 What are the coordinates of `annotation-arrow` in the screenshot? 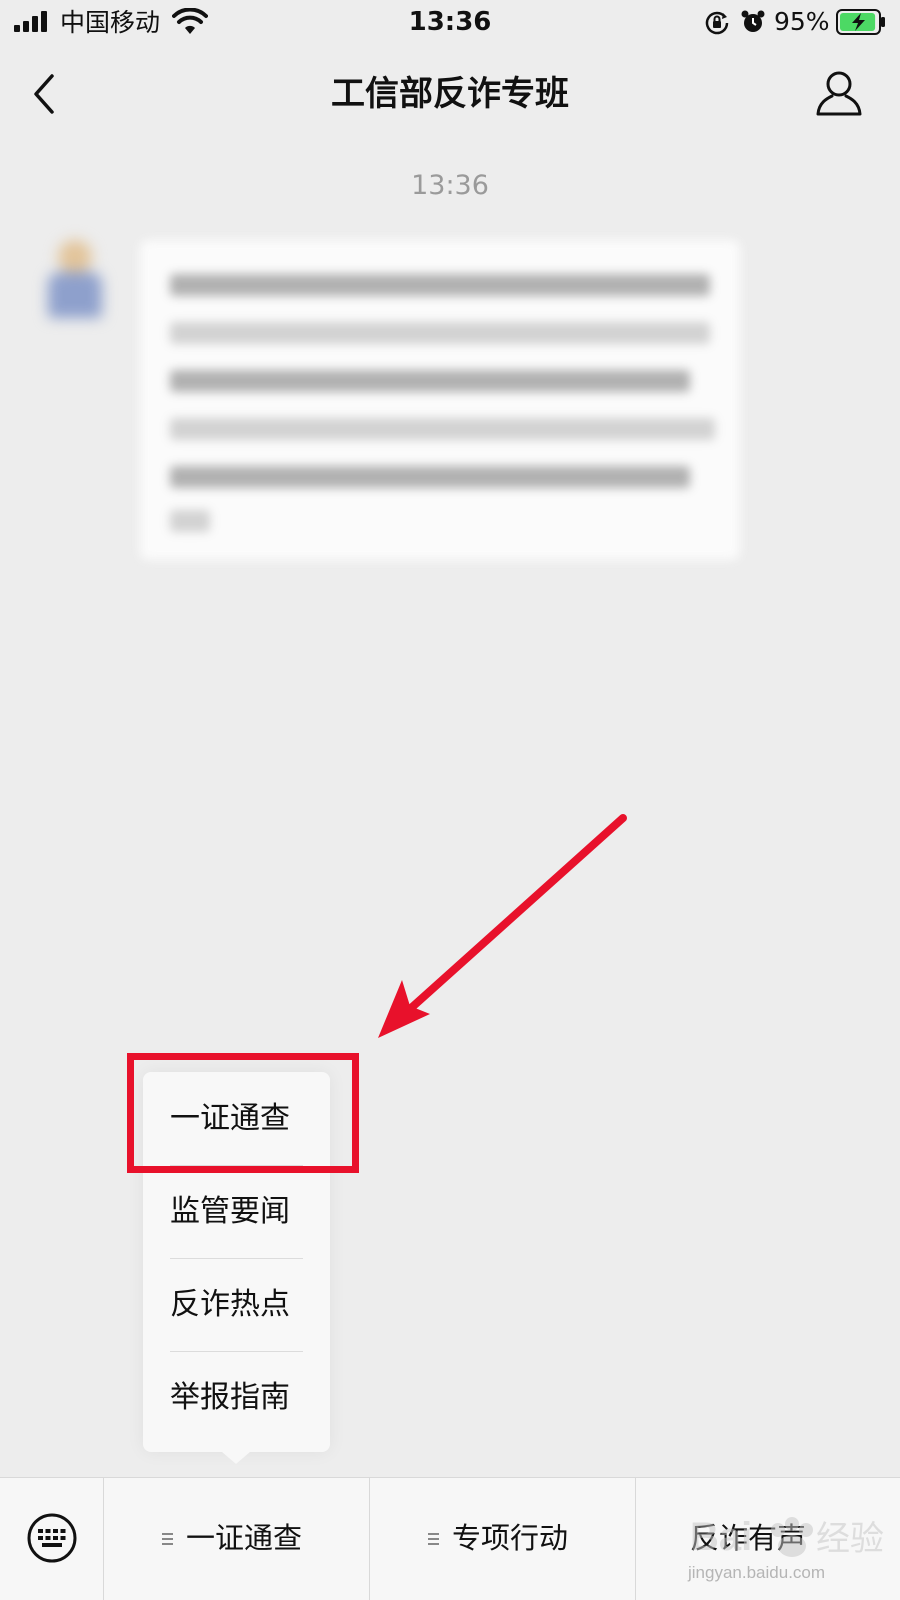 It's located at (502, 926).